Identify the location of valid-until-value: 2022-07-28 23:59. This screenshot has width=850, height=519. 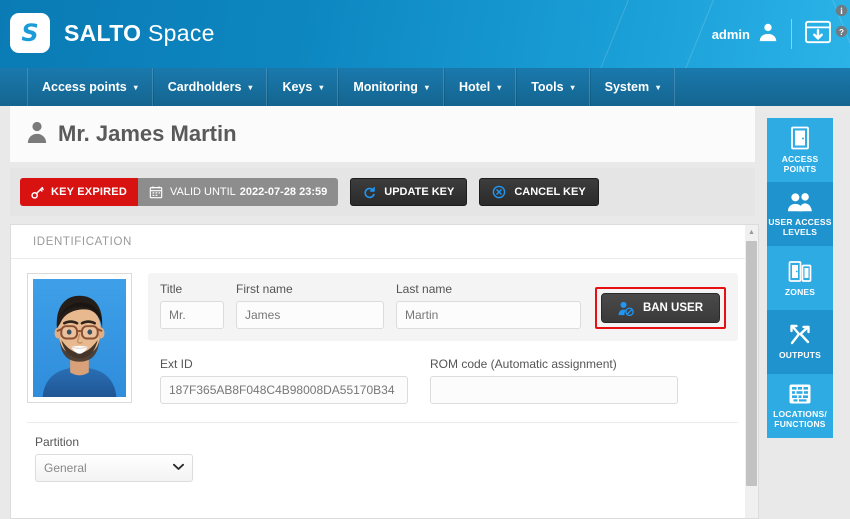
(283, 192).